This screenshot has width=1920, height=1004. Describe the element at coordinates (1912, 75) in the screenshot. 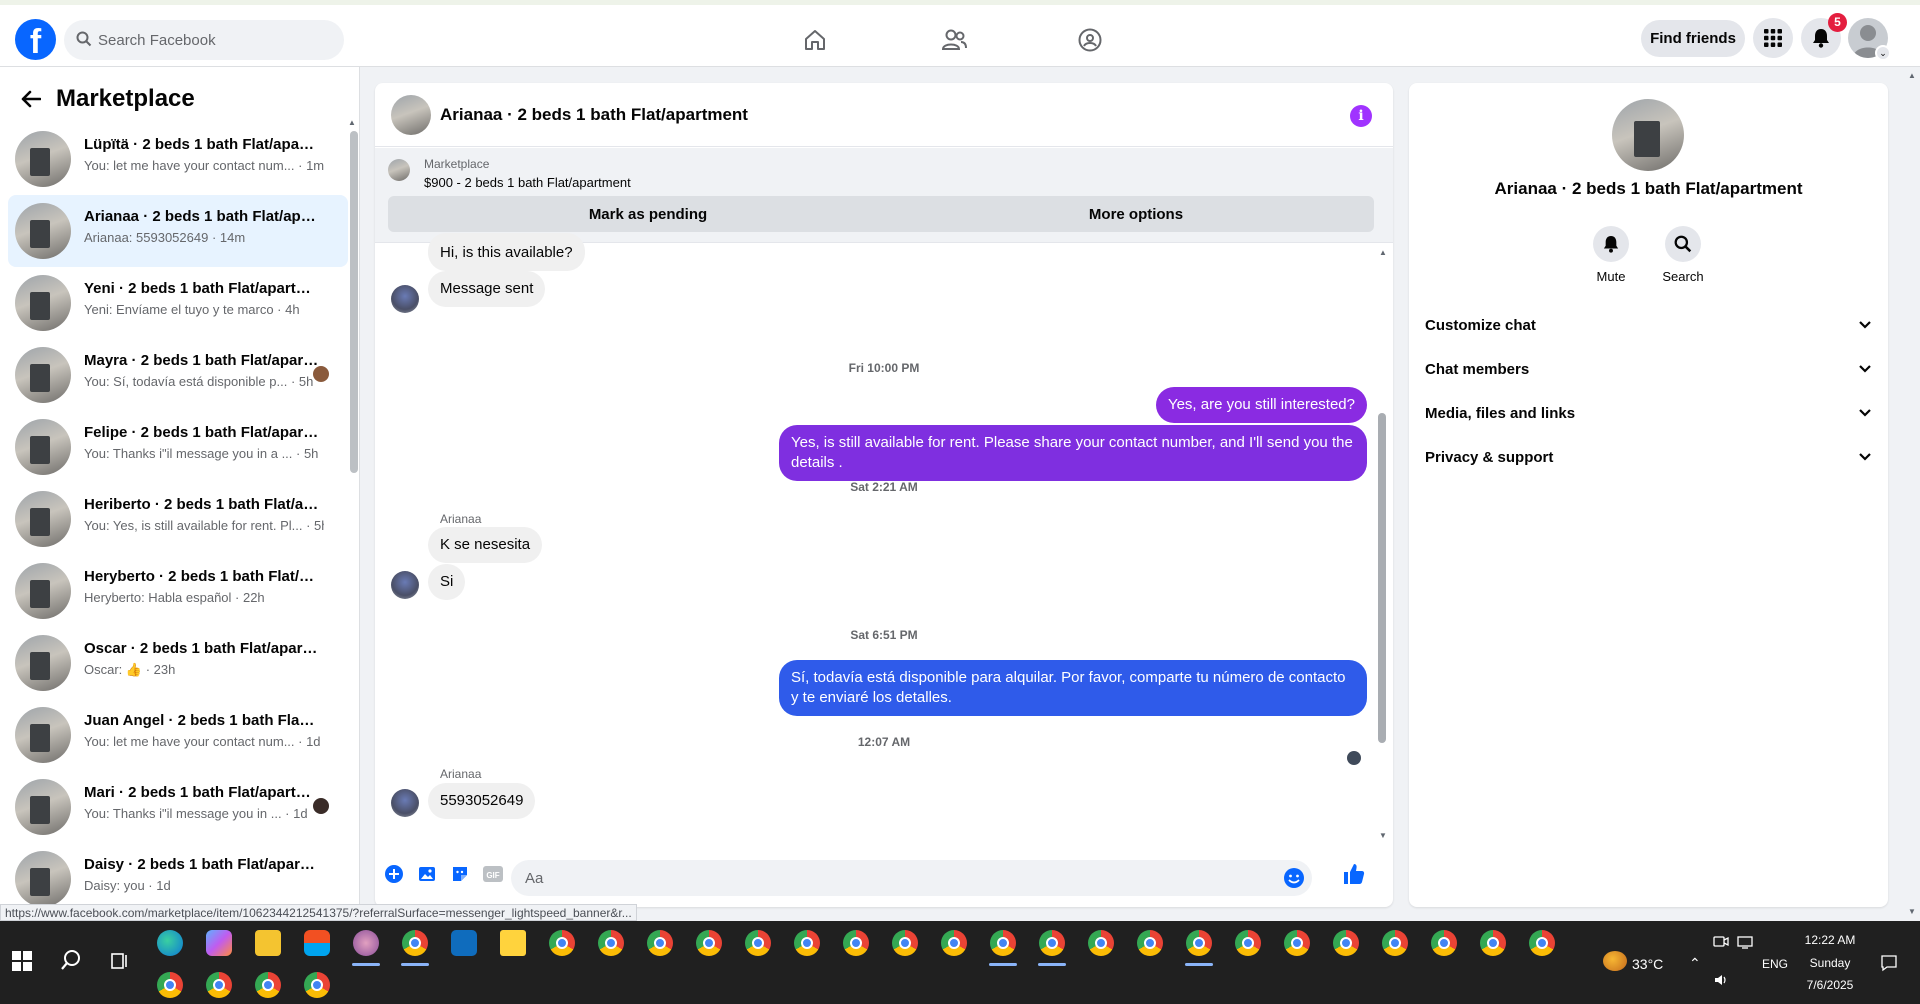

I see `page-scroll-up-arrow: ▲` at that location.